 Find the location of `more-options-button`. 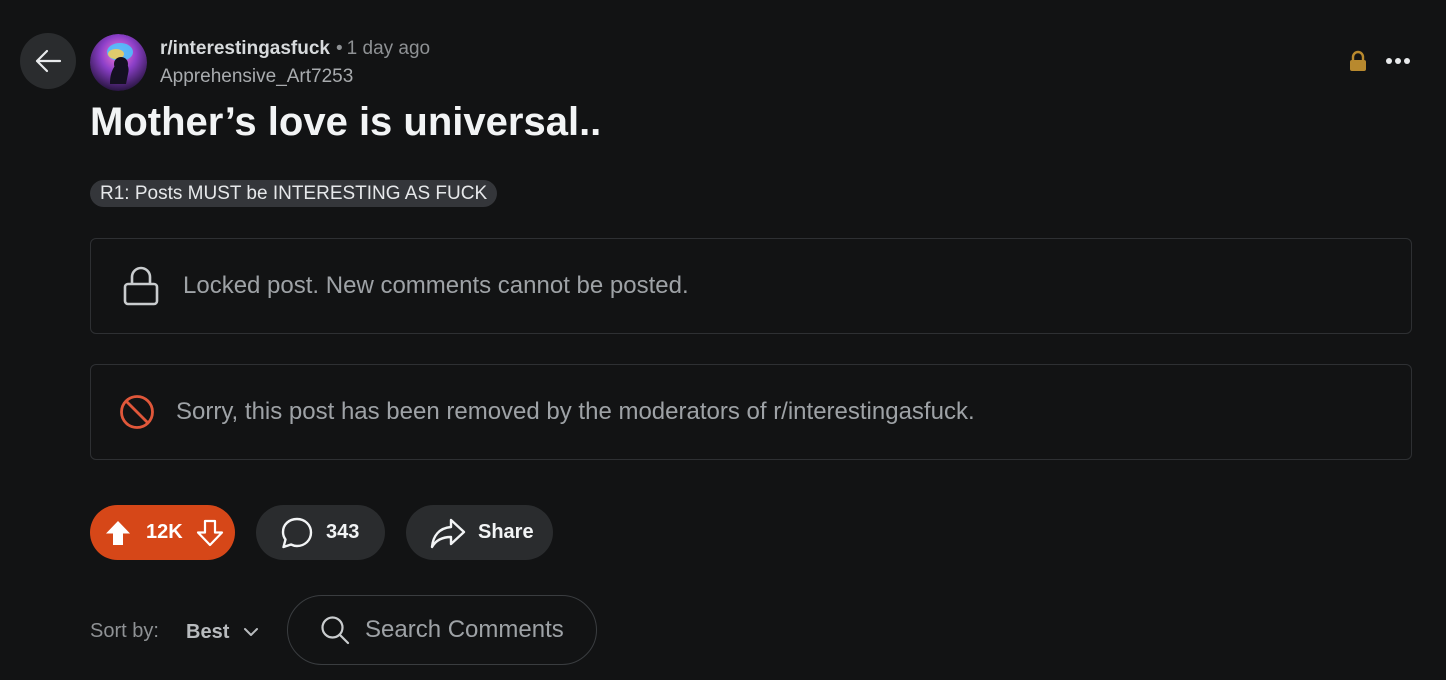

more-options-button is located at coordinates (1398, 61).